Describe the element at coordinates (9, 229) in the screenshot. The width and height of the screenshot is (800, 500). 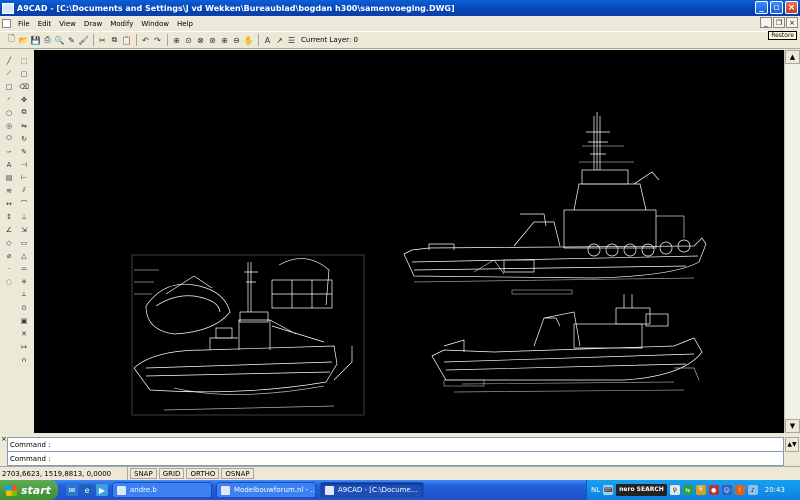
I see `dimension-angle-icon: ∠` at that location.